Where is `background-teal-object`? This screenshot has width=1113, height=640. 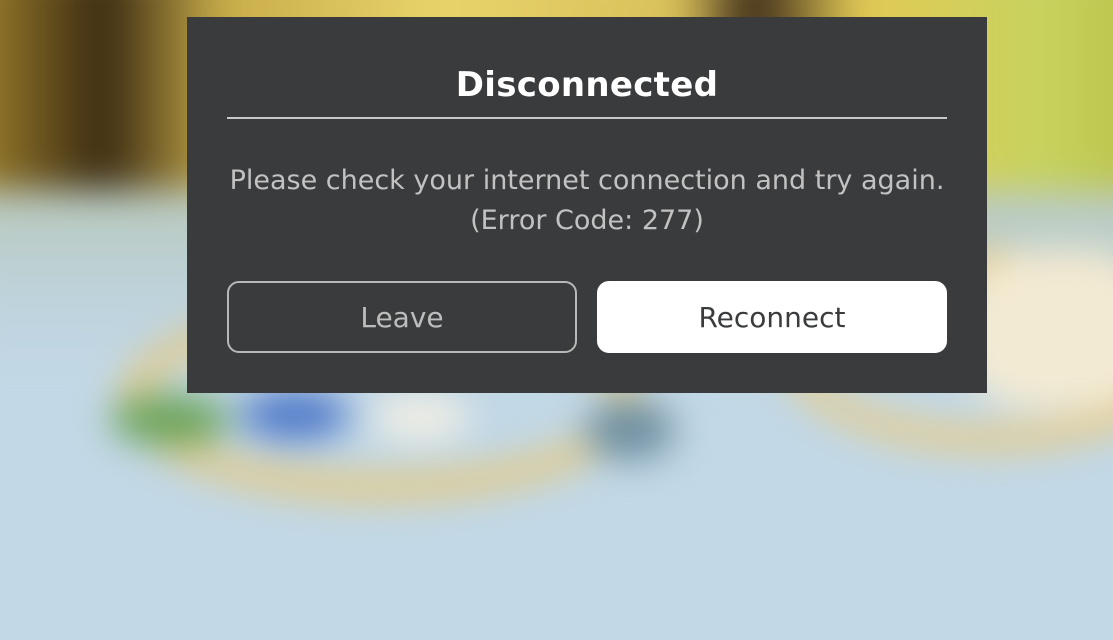 background-teal-object is located at coordinates (630, 430).